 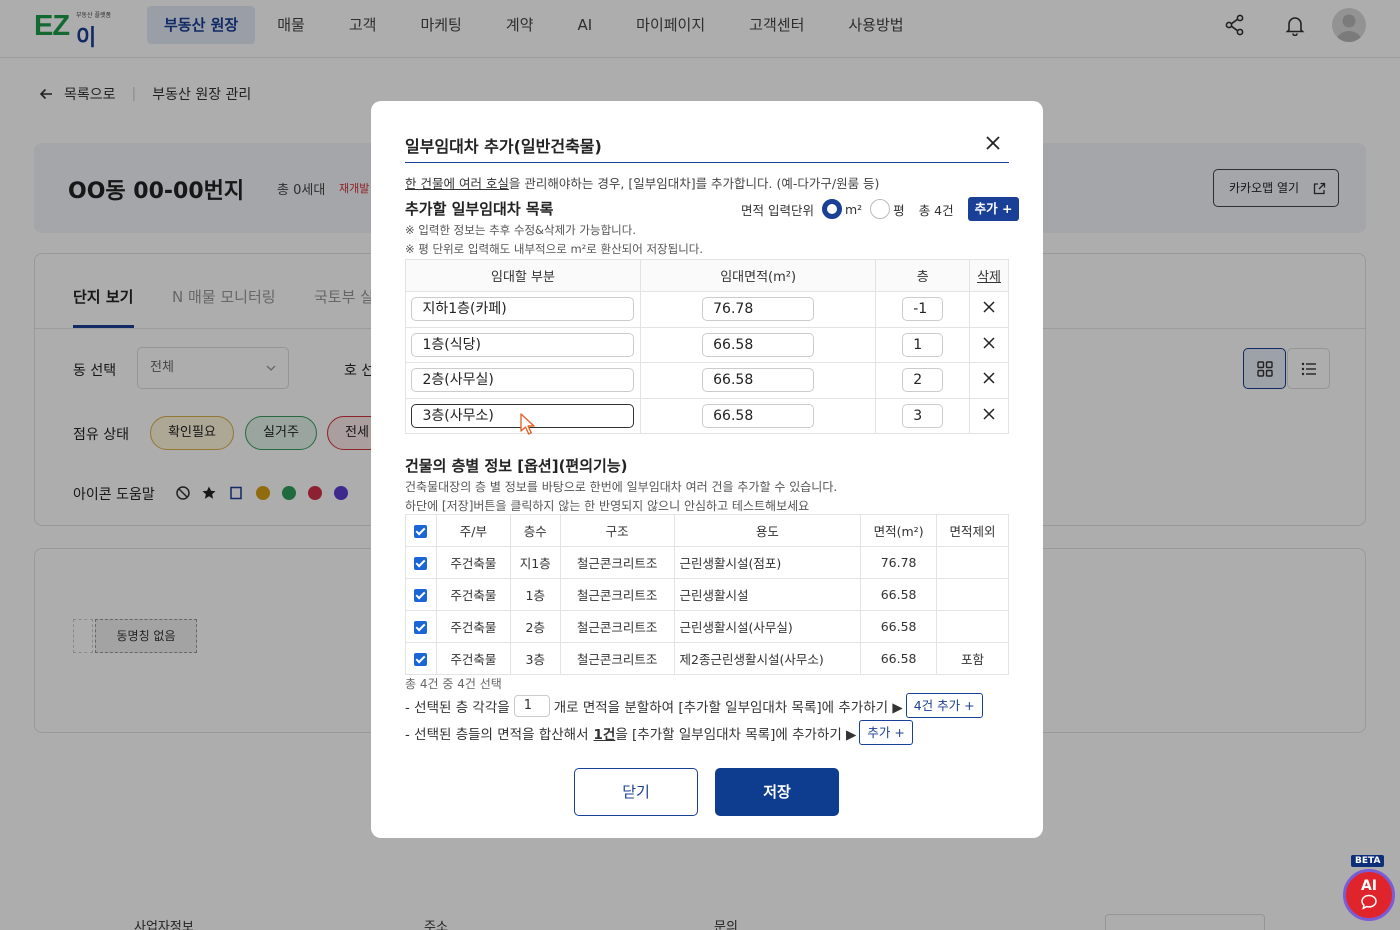 What do you see at coordinates (523, 309) in the screenshot?
I see `part-input: 지하1층(카페)` at bounding box center [523, 309].